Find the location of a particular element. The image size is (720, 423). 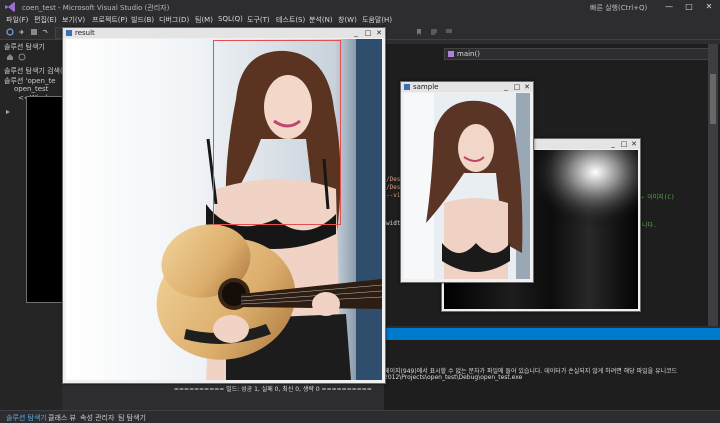

quick-launch-input: 빠른 실행(Ctrl+Q) is located at coordinates (618, 8).